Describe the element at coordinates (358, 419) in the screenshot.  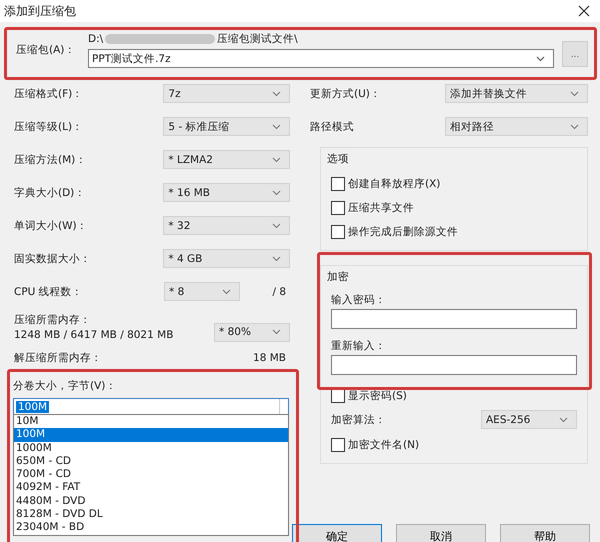
I see `method-label: 加密算法：` at that location.